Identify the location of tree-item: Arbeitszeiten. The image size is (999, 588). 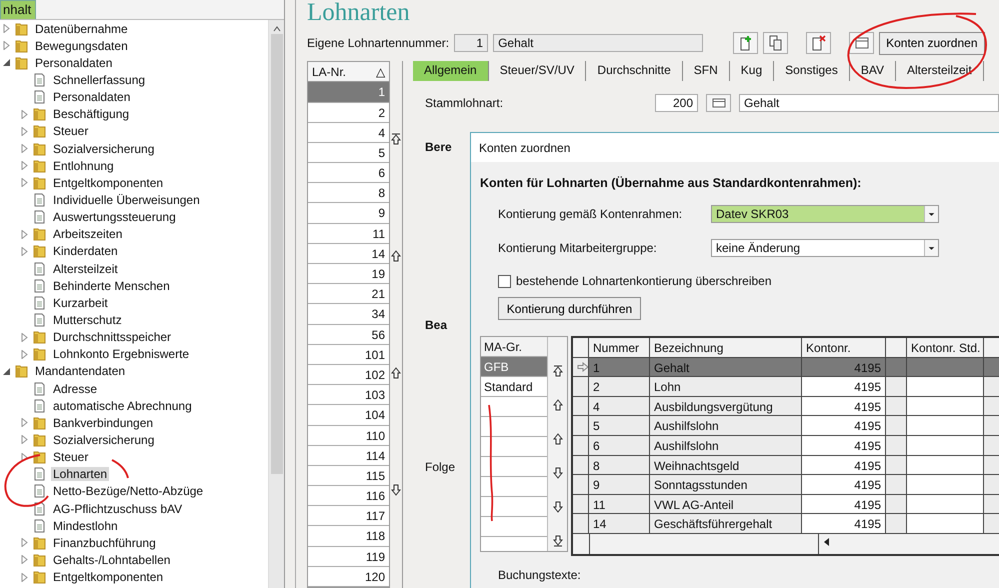
(87, 234).